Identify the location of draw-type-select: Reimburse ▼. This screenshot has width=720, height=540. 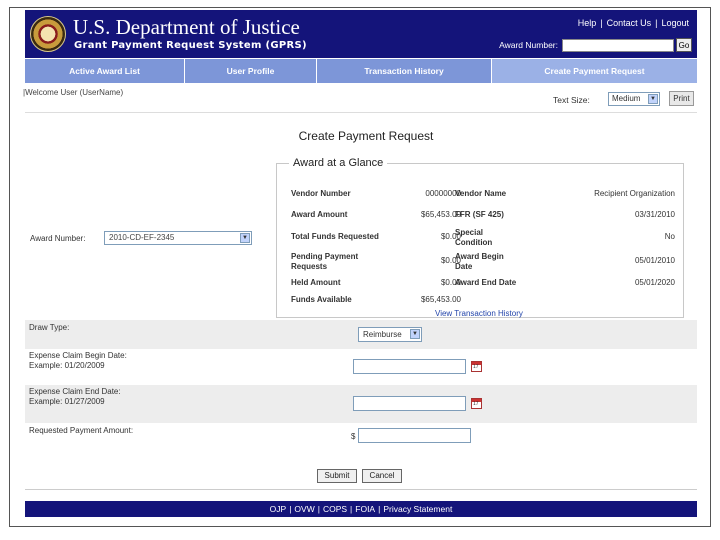
(390, 334).